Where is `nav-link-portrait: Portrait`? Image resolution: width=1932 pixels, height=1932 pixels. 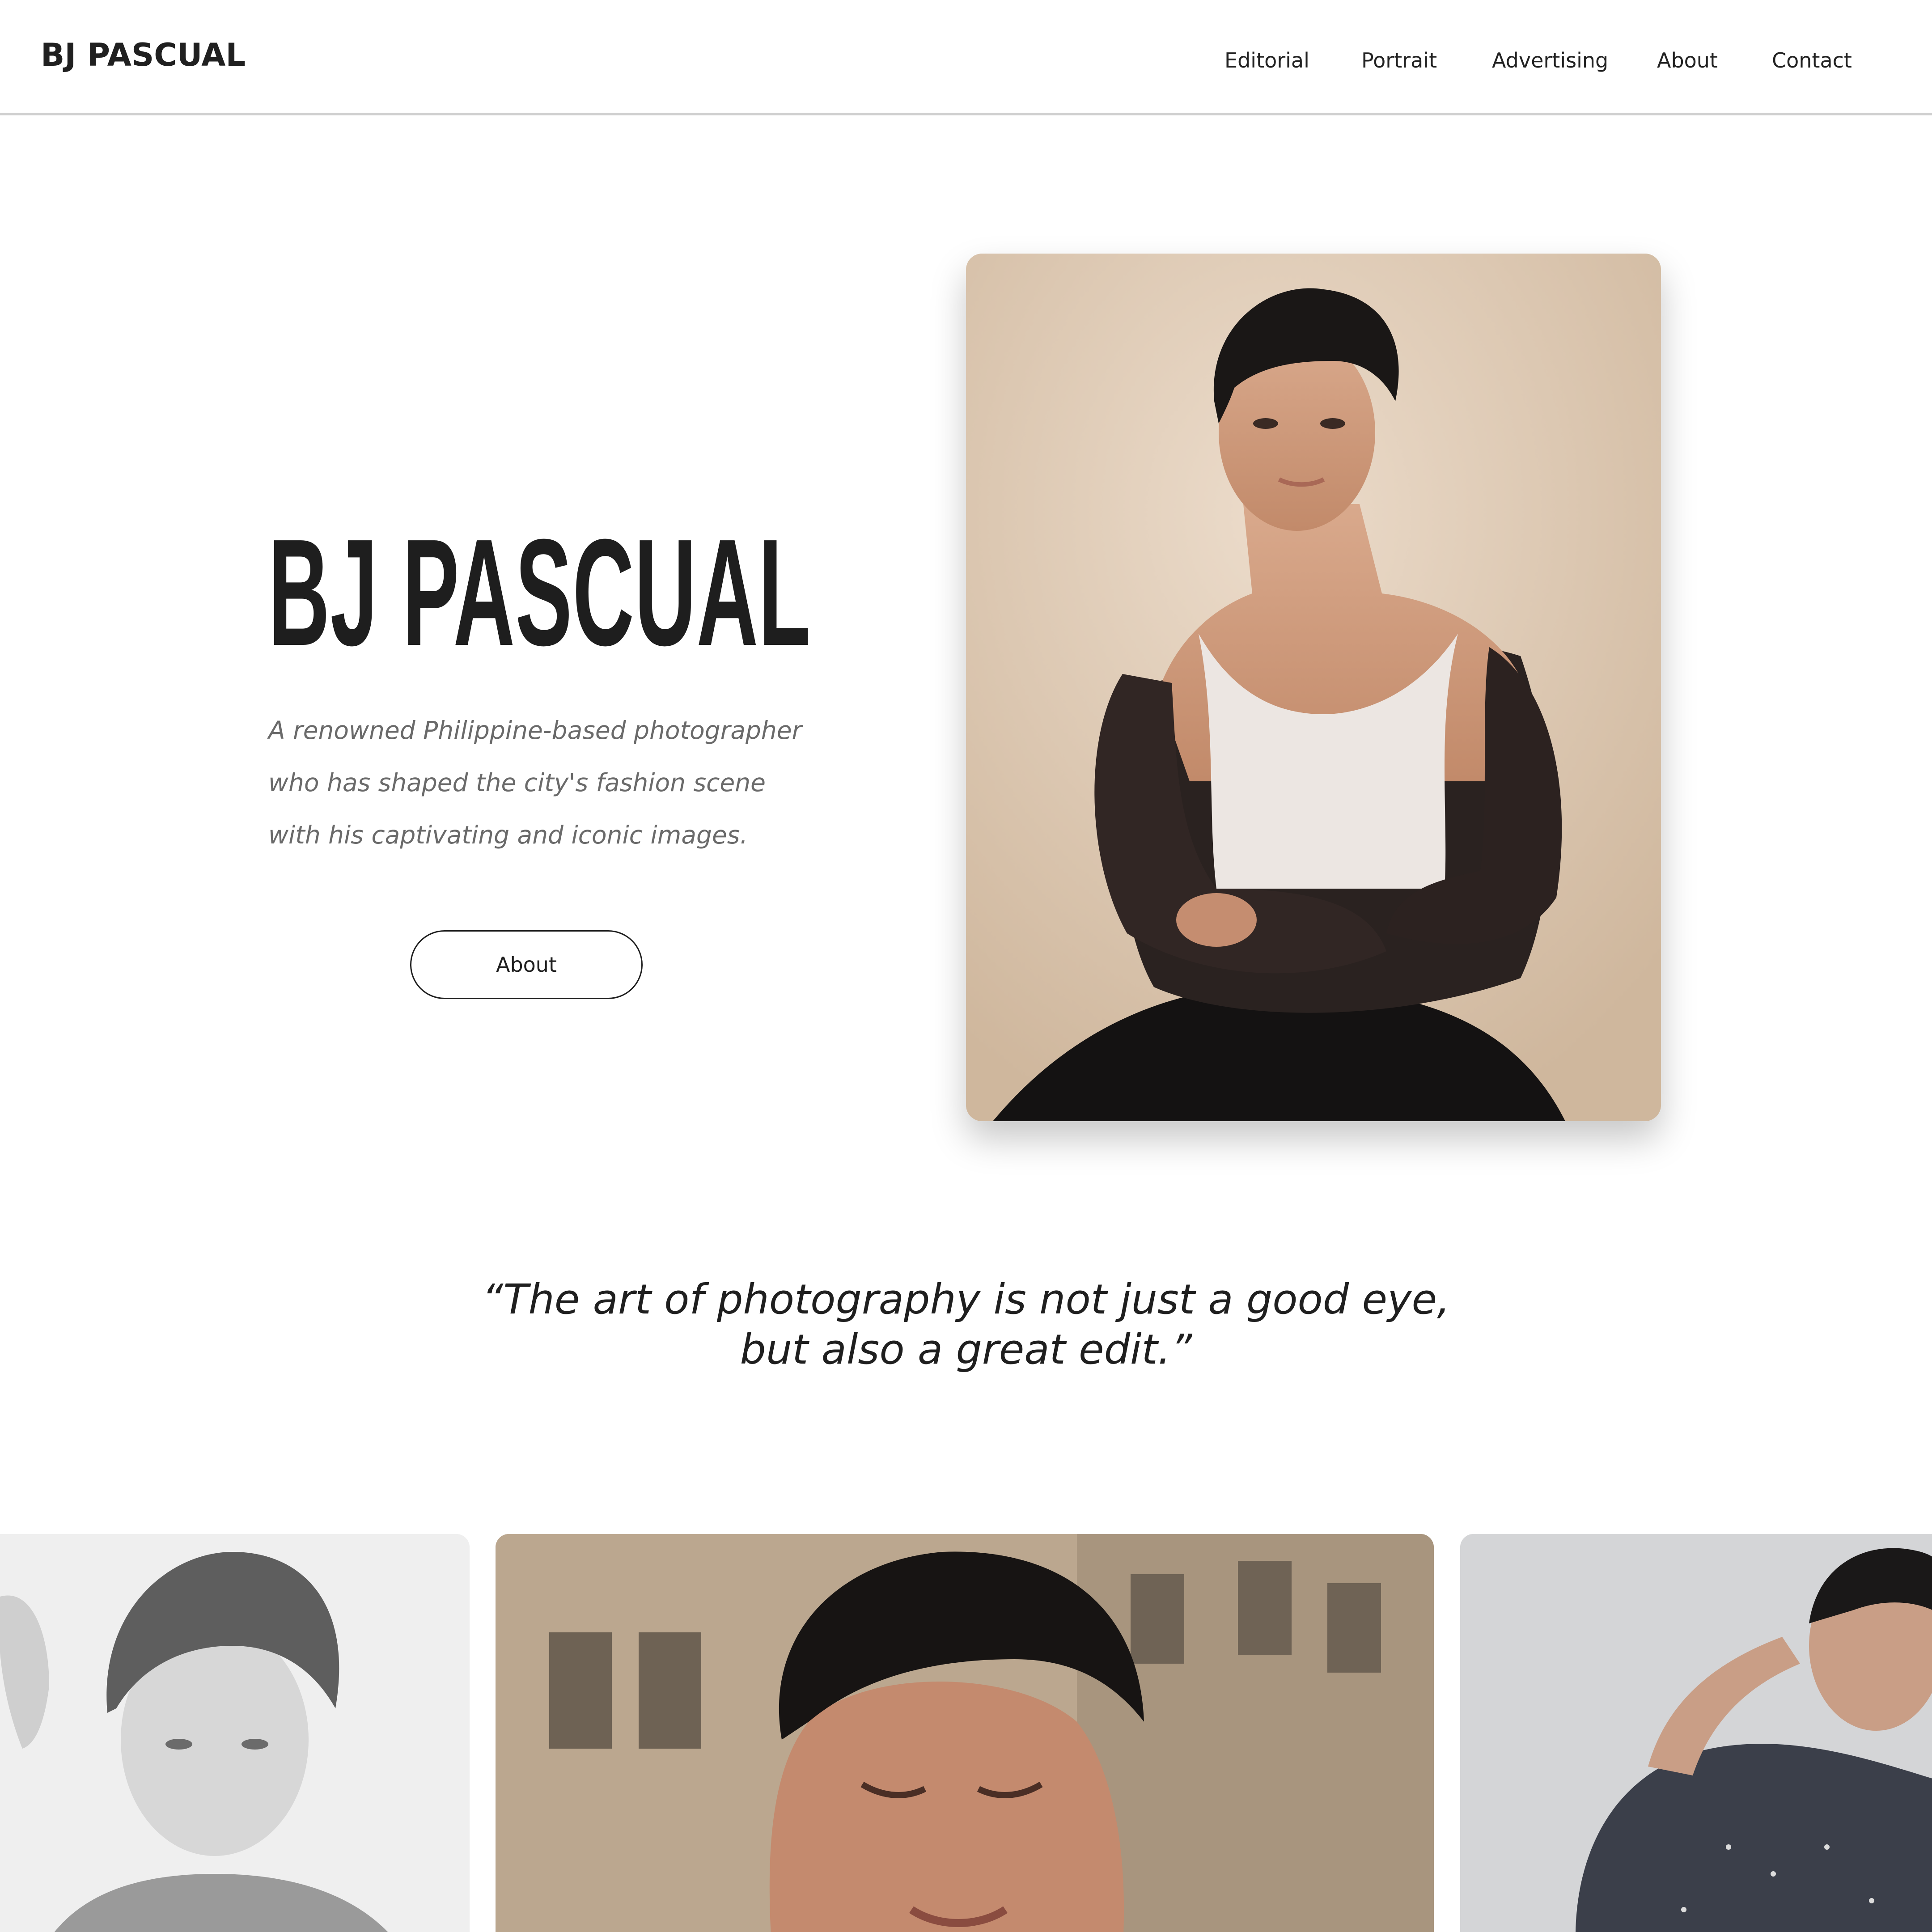 nav-link-portrait: Portrait is located at coordinates (1399, 60).